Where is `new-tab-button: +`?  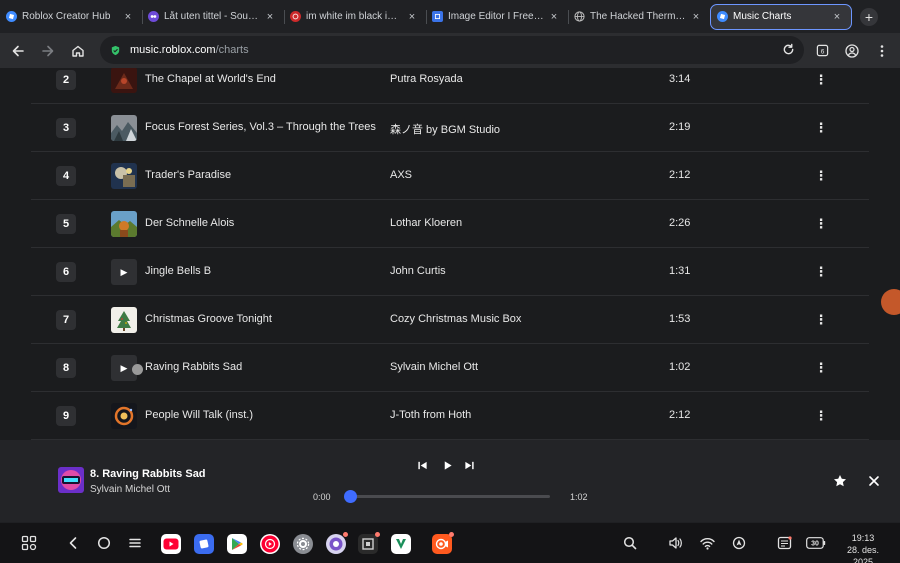
new-tab-button: + is located at coordinates (869, 16).